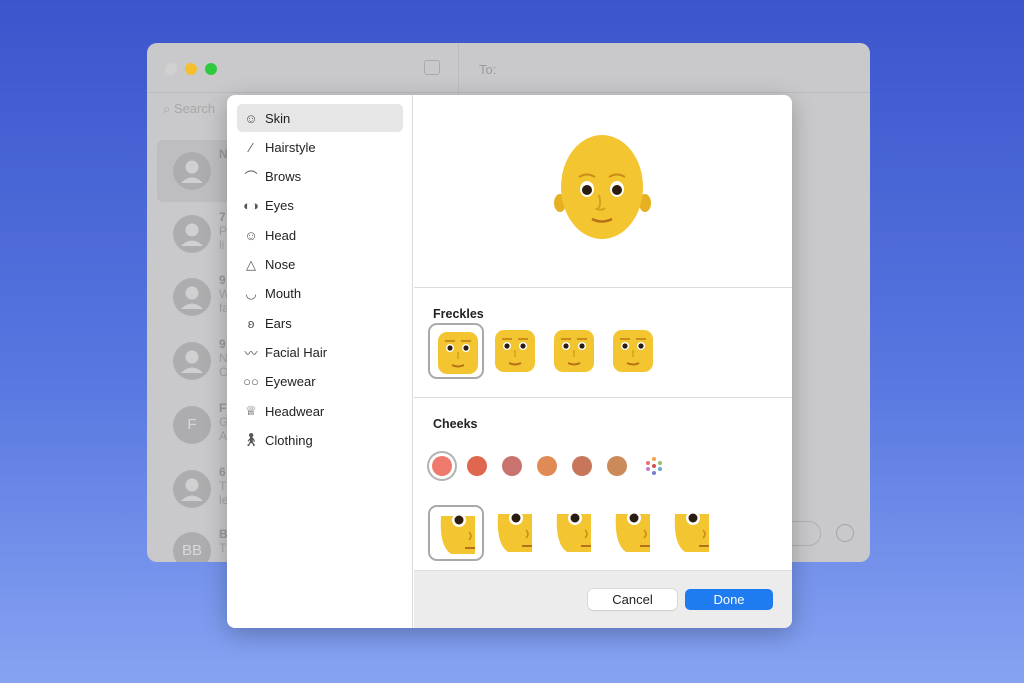  I want to click on search-icon: ⌕, so click(168, 108).